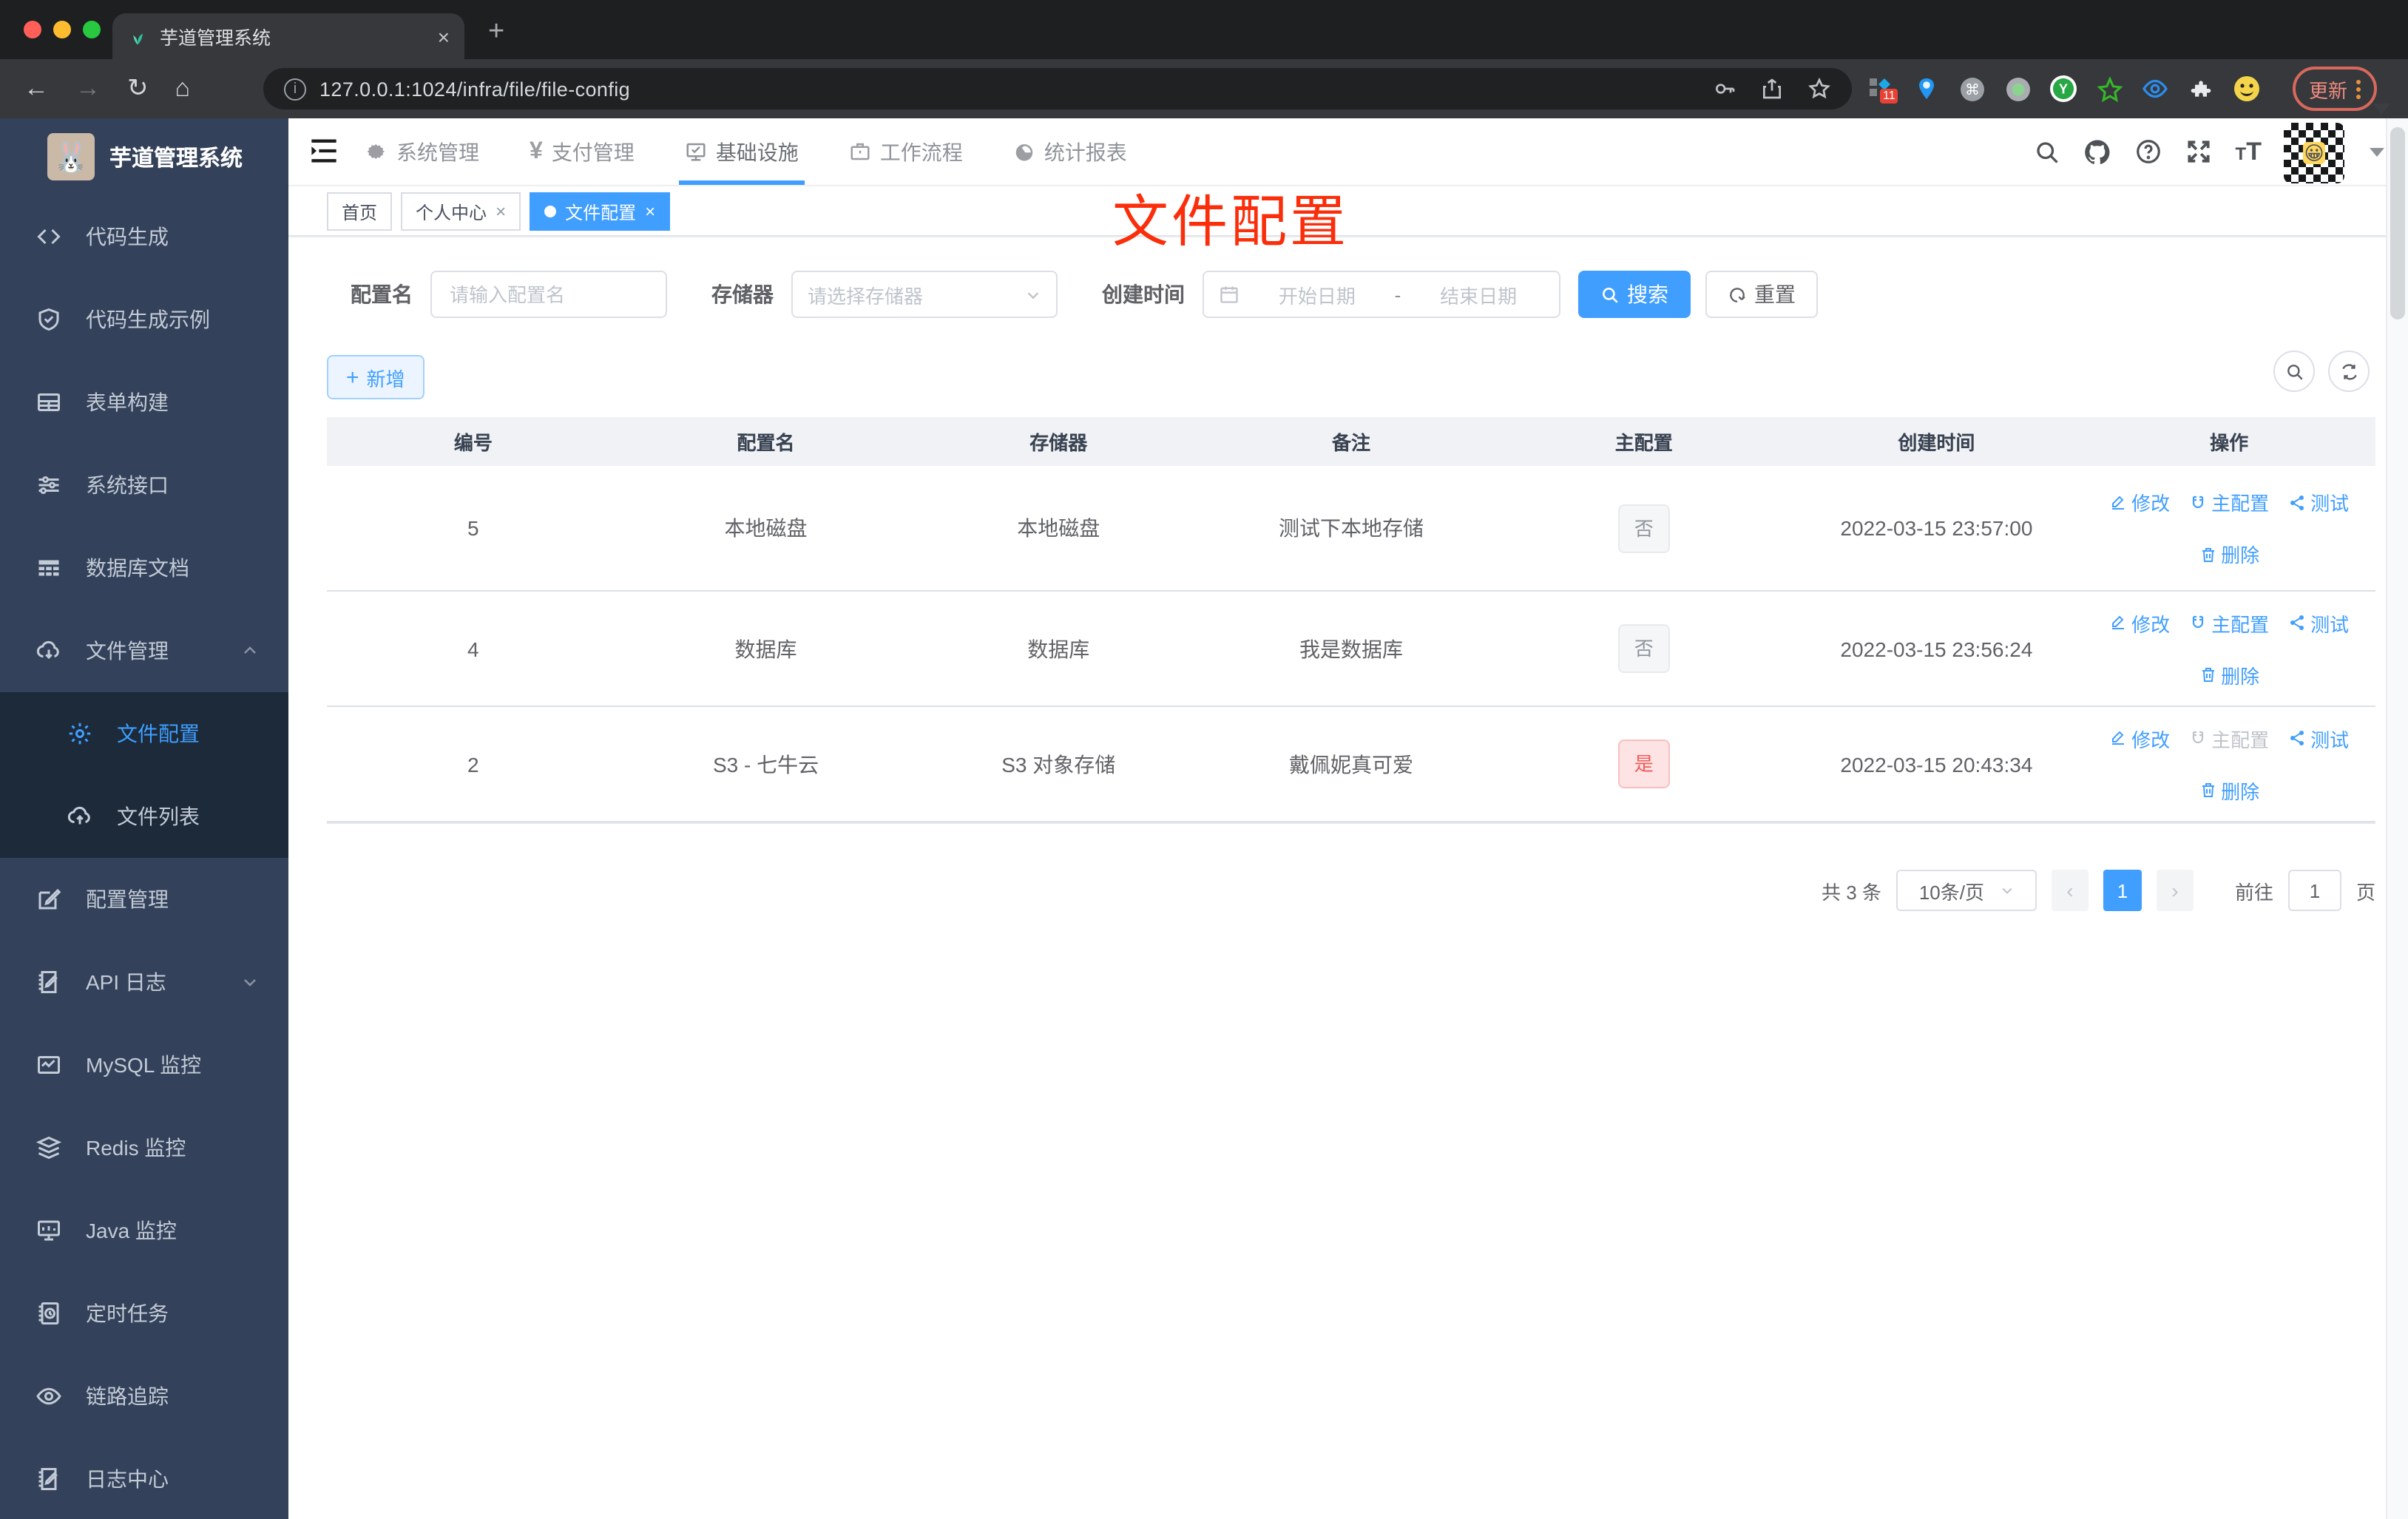 This screenshot has height=1519, width=2408. I want to click on browser-update-button: 更新, so click(2335, 89).